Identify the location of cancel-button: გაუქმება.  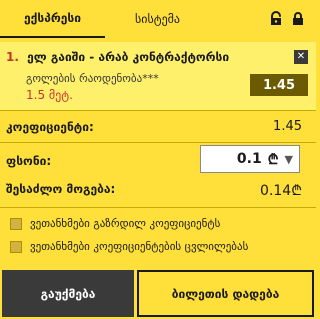
(68, 293).